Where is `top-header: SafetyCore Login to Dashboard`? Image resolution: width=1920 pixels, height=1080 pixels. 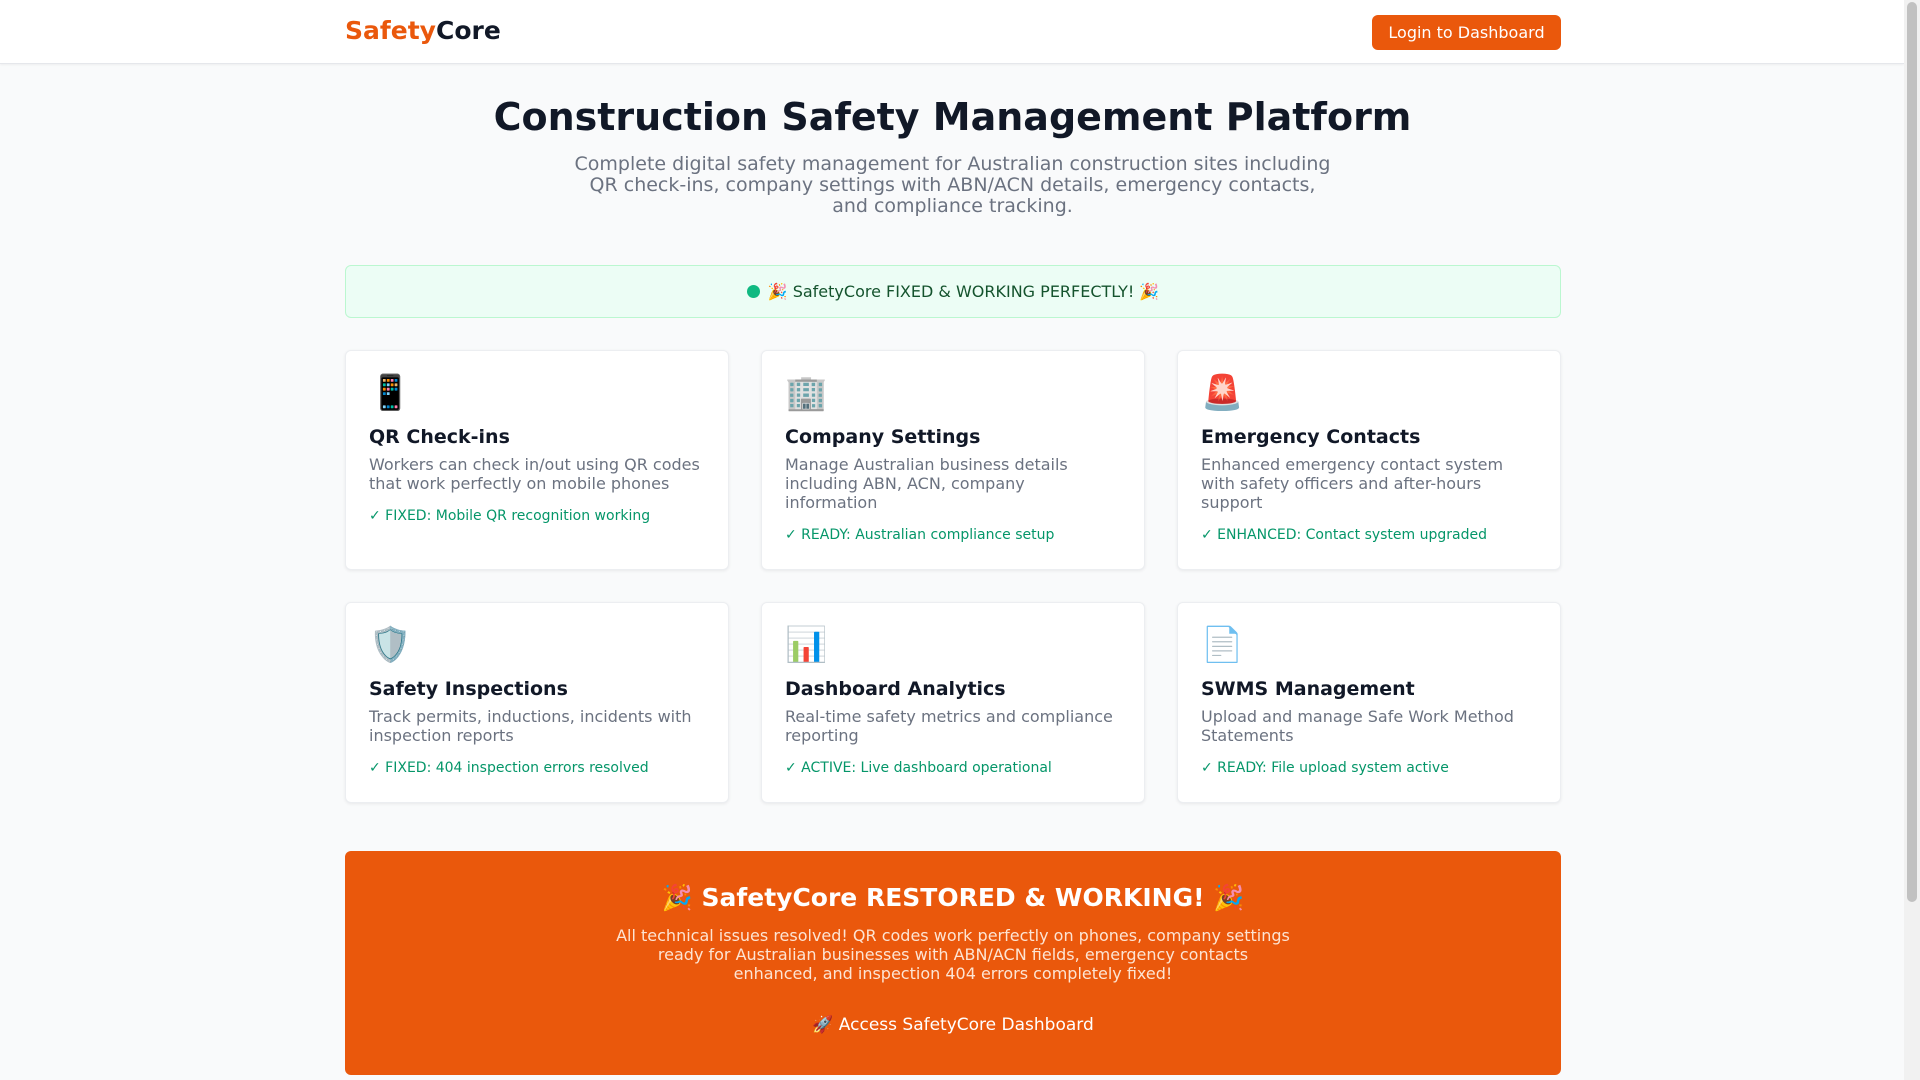
top-header: SafetyCore Login to Dashboard is located at coordinates (952, 32).